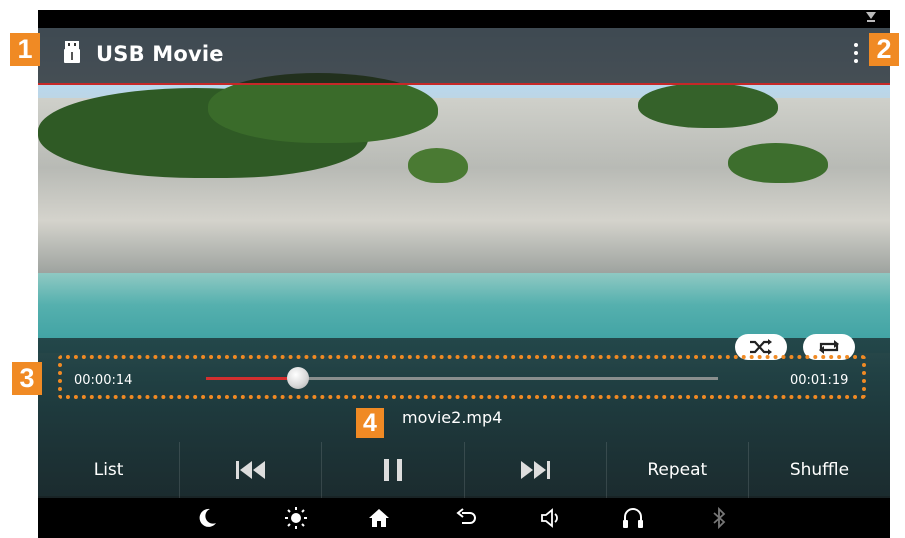  I want to click on control-bar: List Repeat Shuffle, so click(464, 470).